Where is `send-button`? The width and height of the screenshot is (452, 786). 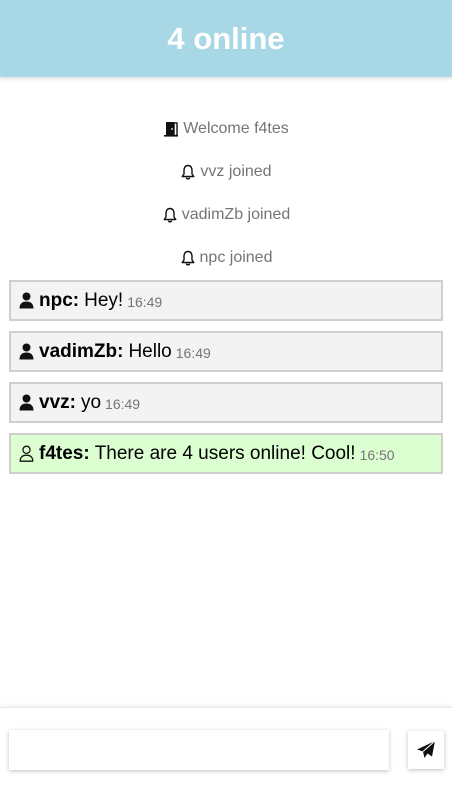 send-button is located at coordinates (426, 750).